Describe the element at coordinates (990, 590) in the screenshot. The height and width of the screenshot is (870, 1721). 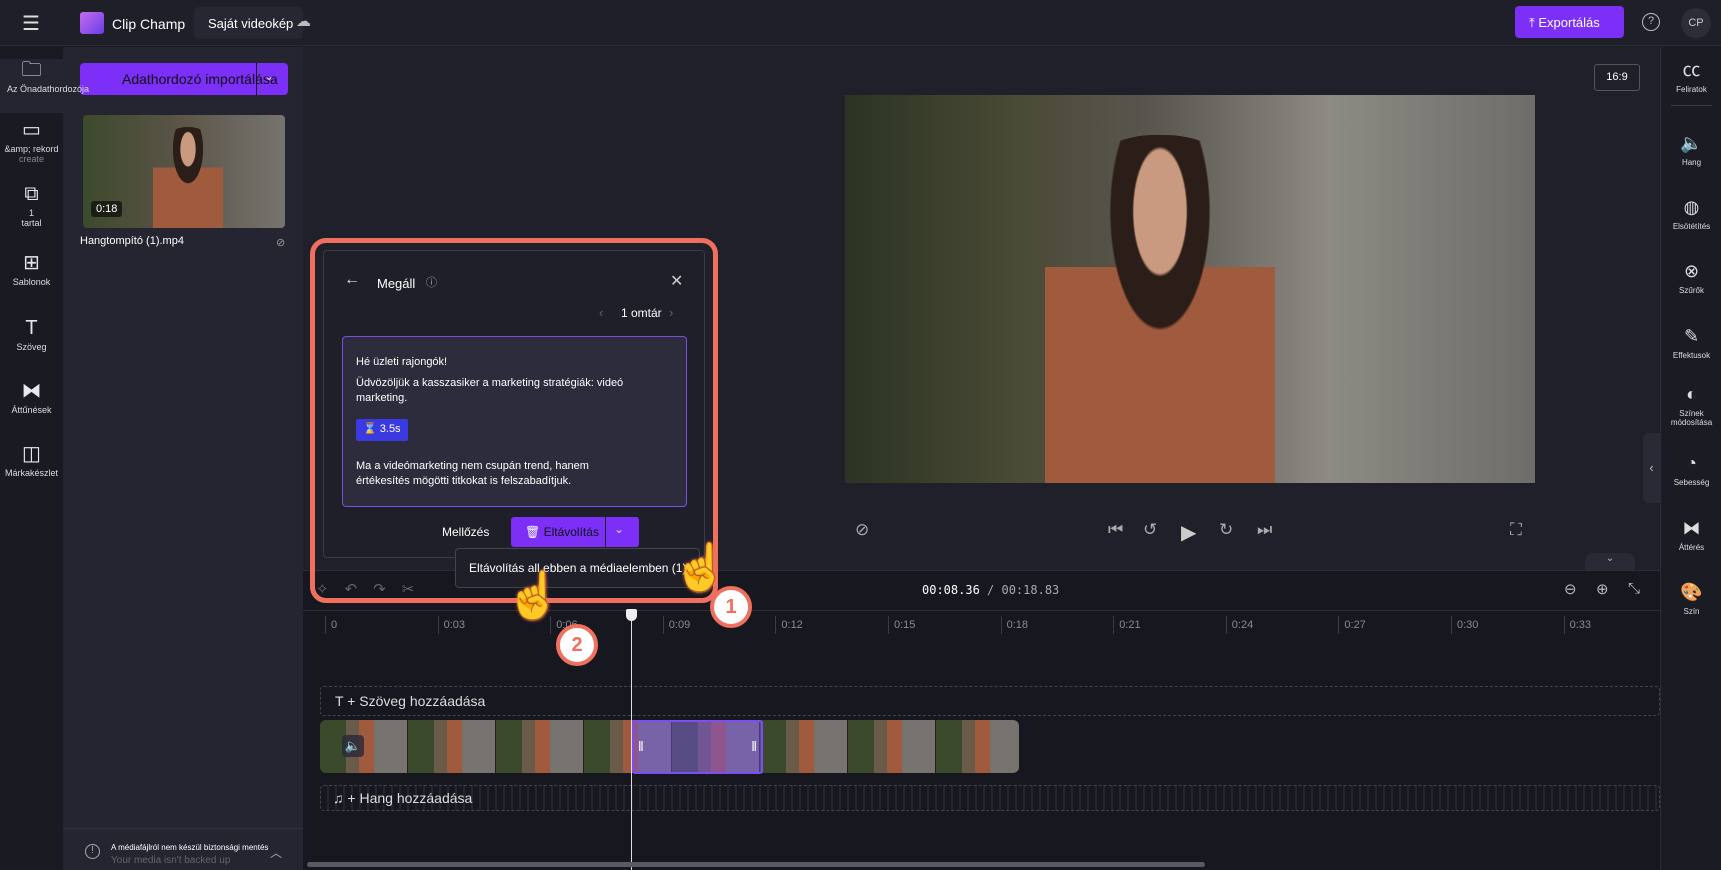
I see `time-display: 00:08.36 / 00:18.83` at that location.